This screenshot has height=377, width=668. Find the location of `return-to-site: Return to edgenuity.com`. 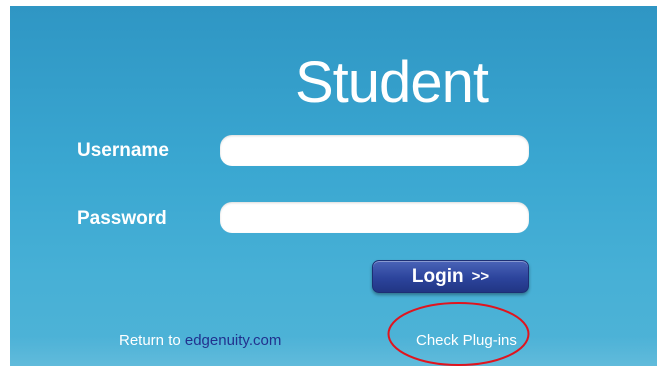

return-to-site: Return to edgenuity.com is located at coordinates (200, 340).